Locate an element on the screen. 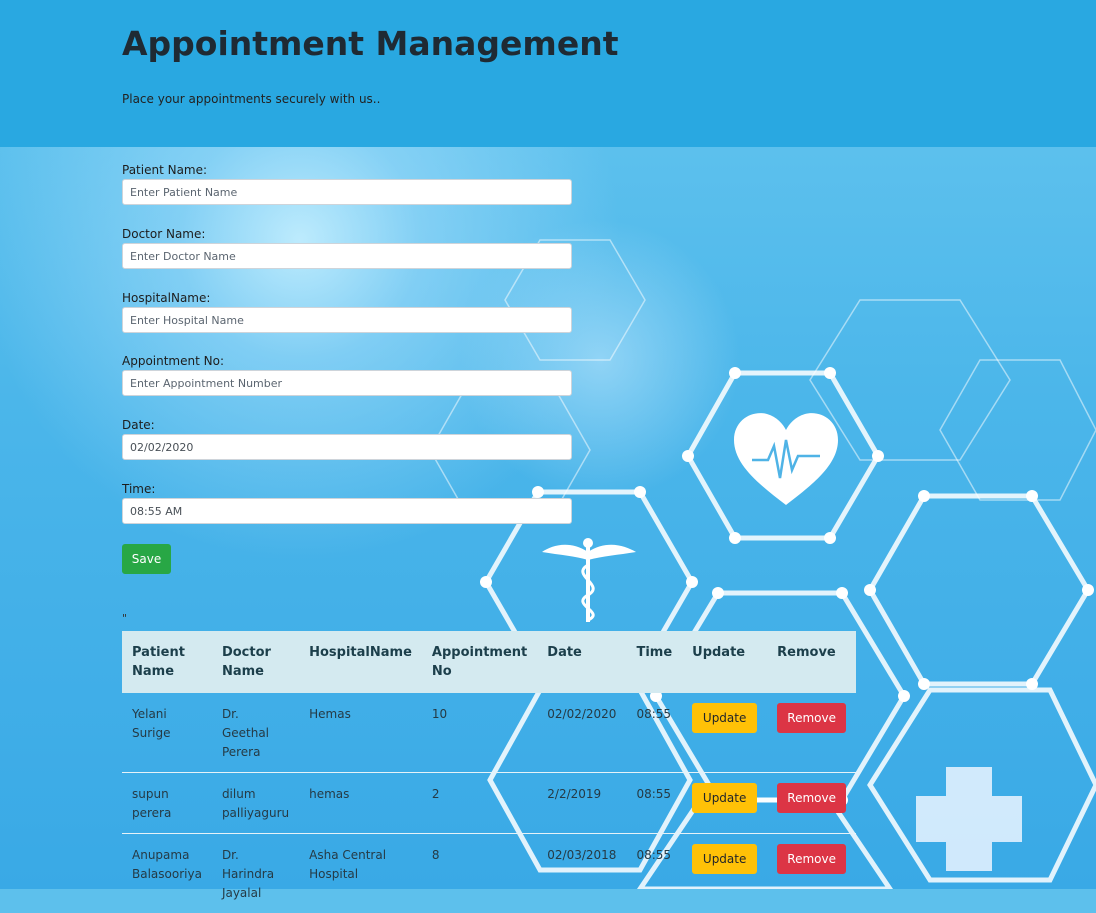  doctor-name-input is located at coordinates (347, 256).